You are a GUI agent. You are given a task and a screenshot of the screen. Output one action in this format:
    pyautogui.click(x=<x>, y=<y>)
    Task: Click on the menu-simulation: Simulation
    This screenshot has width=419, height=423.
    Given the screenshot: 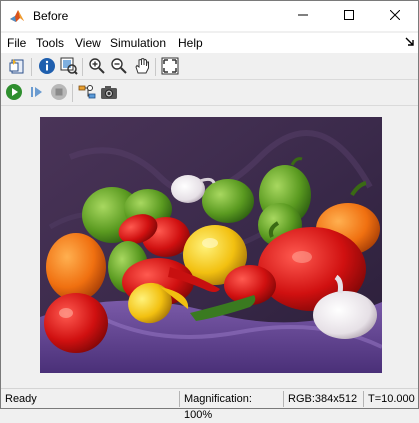 What is the action you would take?
    pyautogui.click(x=138, y=43)
    